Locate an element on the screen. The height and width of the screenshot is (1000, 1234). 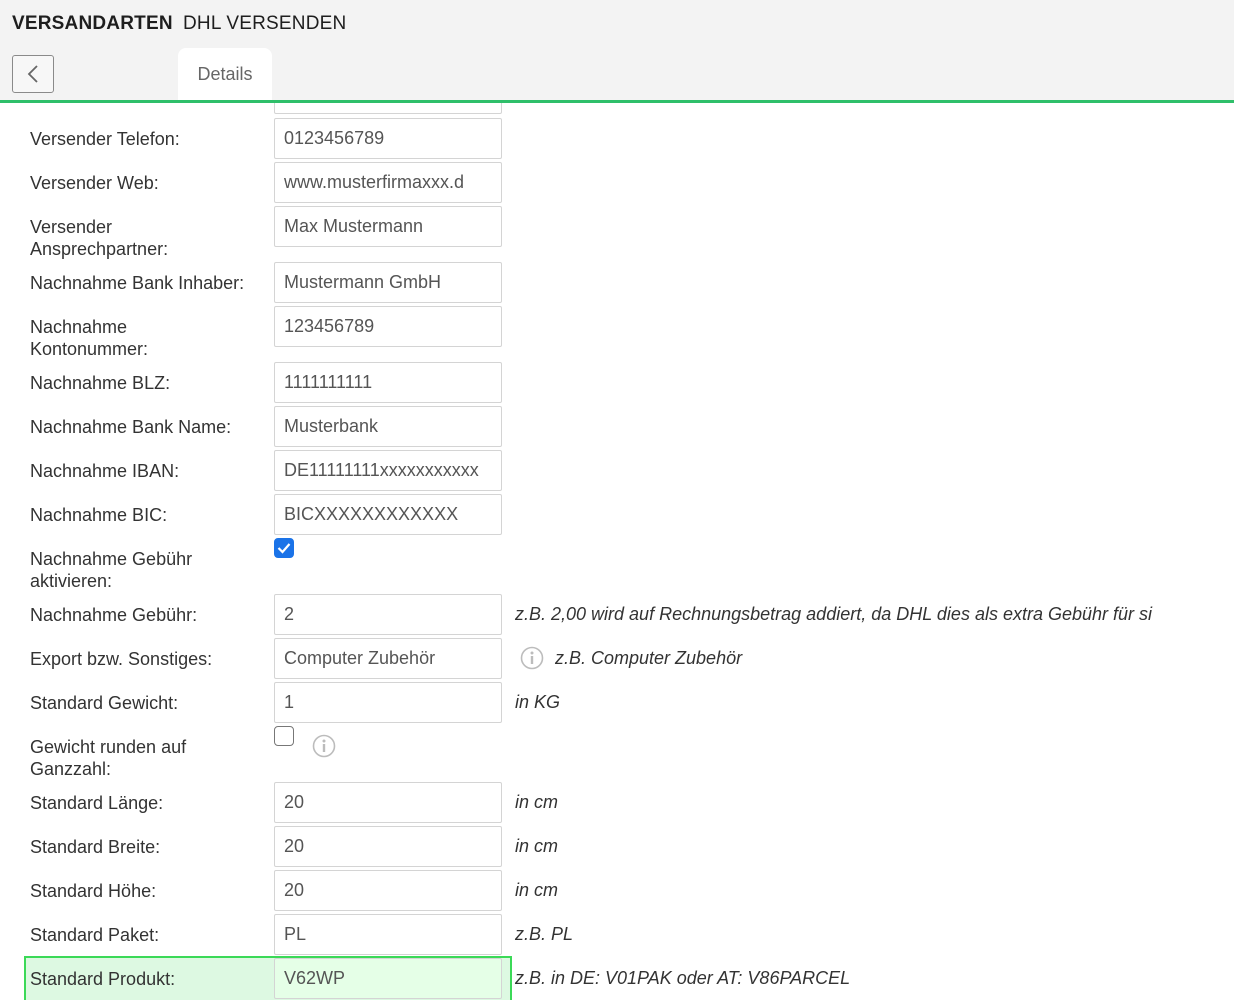
input-versender-ansprechpartner: Max Mustermann is located at coordinates (388, 226).